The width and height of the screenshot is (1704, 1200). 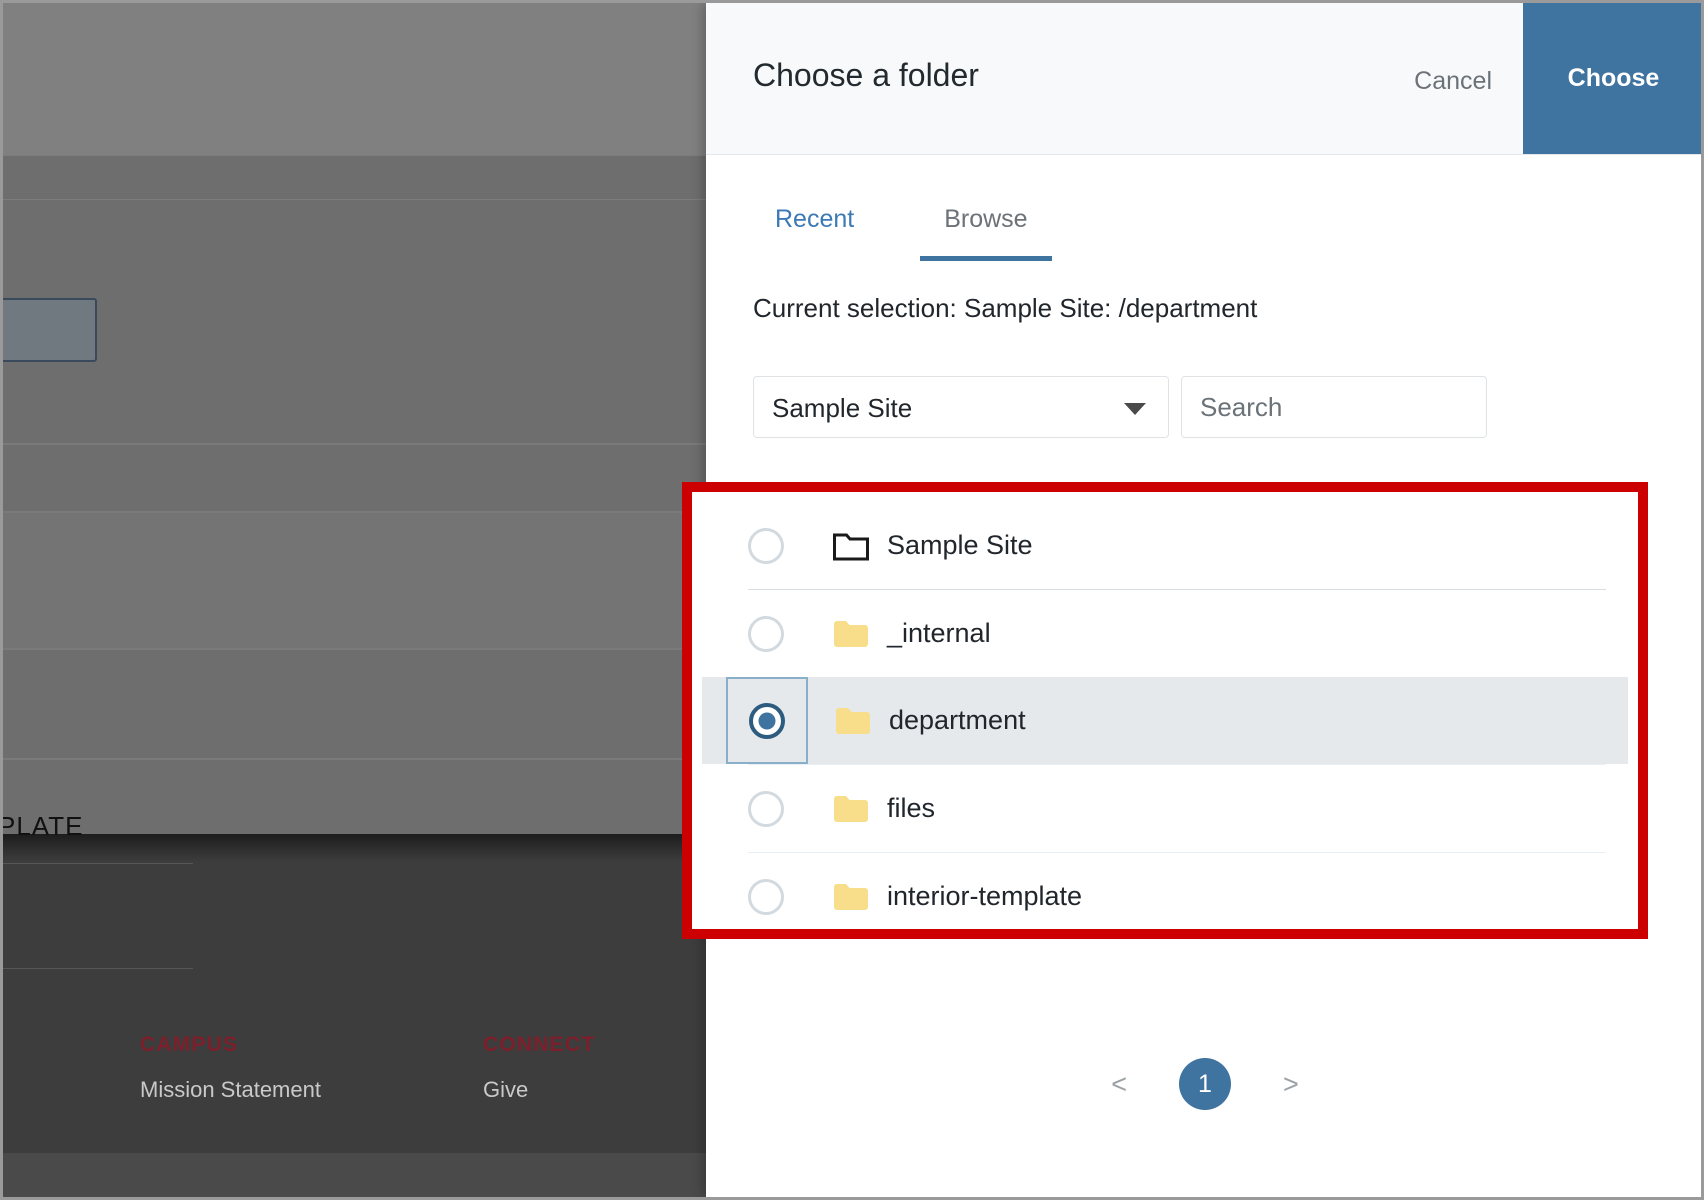 What do you see at coordinates (354, 1175) in the screenshot?
I see `background-footer-bottom` at bounding box center [354, 1175].